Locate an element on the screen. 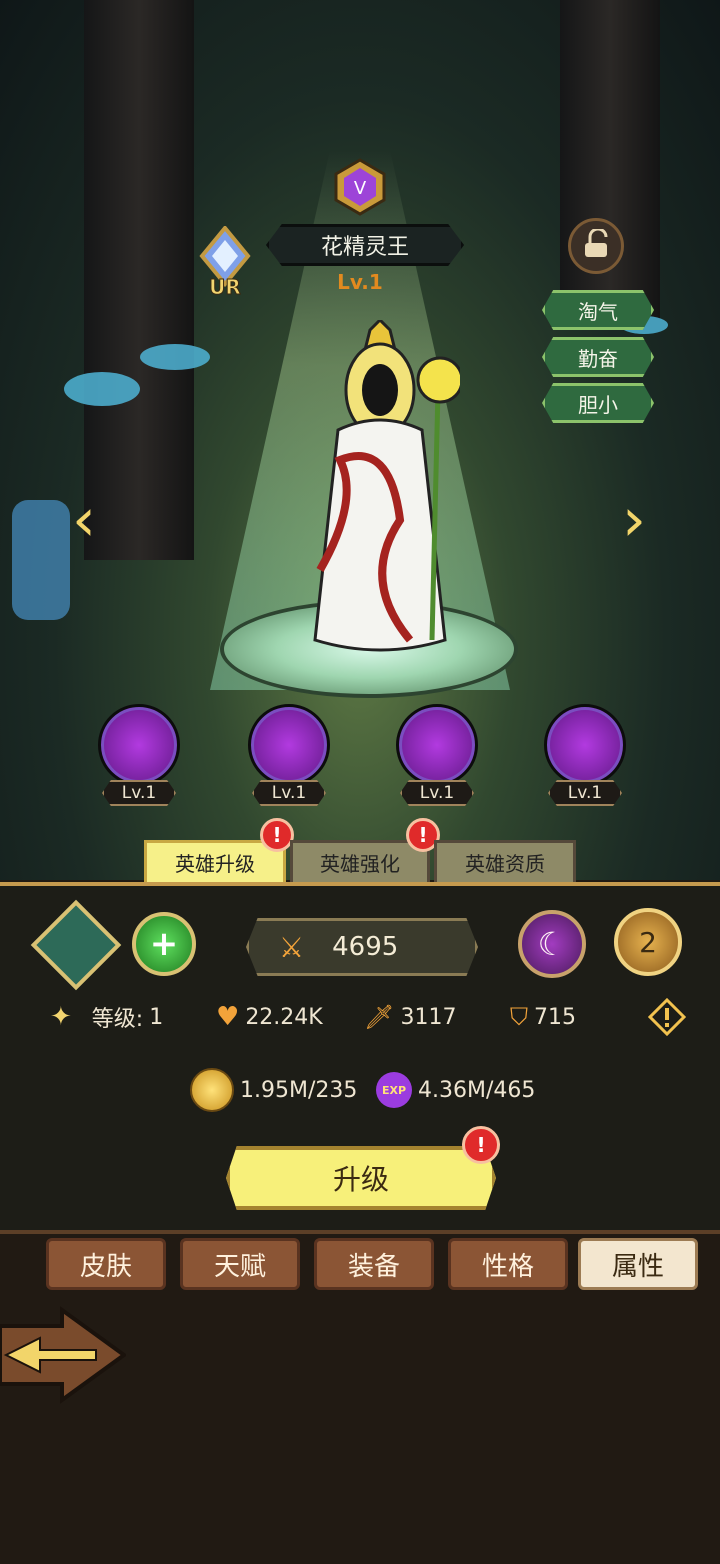 This screenshot has height=1564, width=720. exp-cost: EXP 4.36M/465 is located at coordinates (455, 1090).